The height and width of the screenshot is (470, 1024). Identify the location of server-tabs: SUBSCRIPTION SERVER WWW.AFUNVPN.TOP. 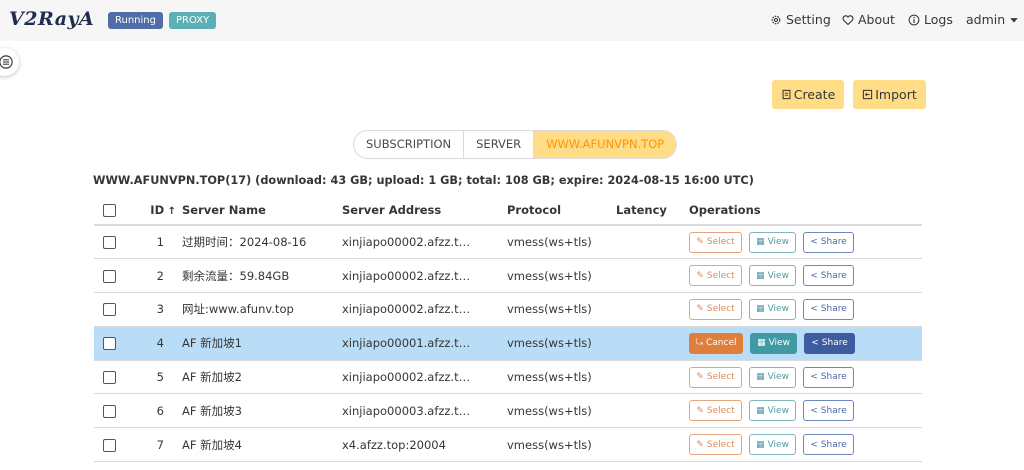
(515, 144).